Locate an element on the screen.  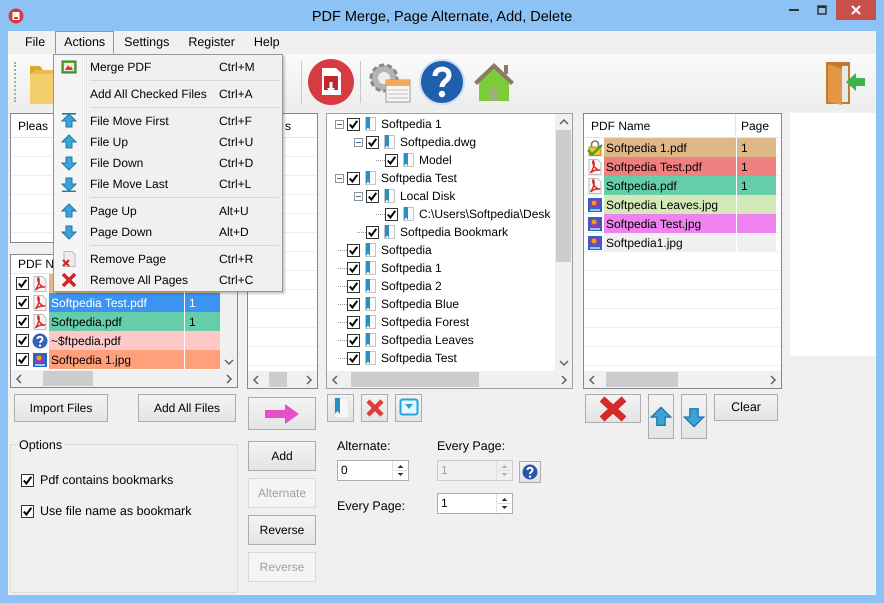
menu-entry: File Move Last Ctrl+L is located at coordinates (168, 183).